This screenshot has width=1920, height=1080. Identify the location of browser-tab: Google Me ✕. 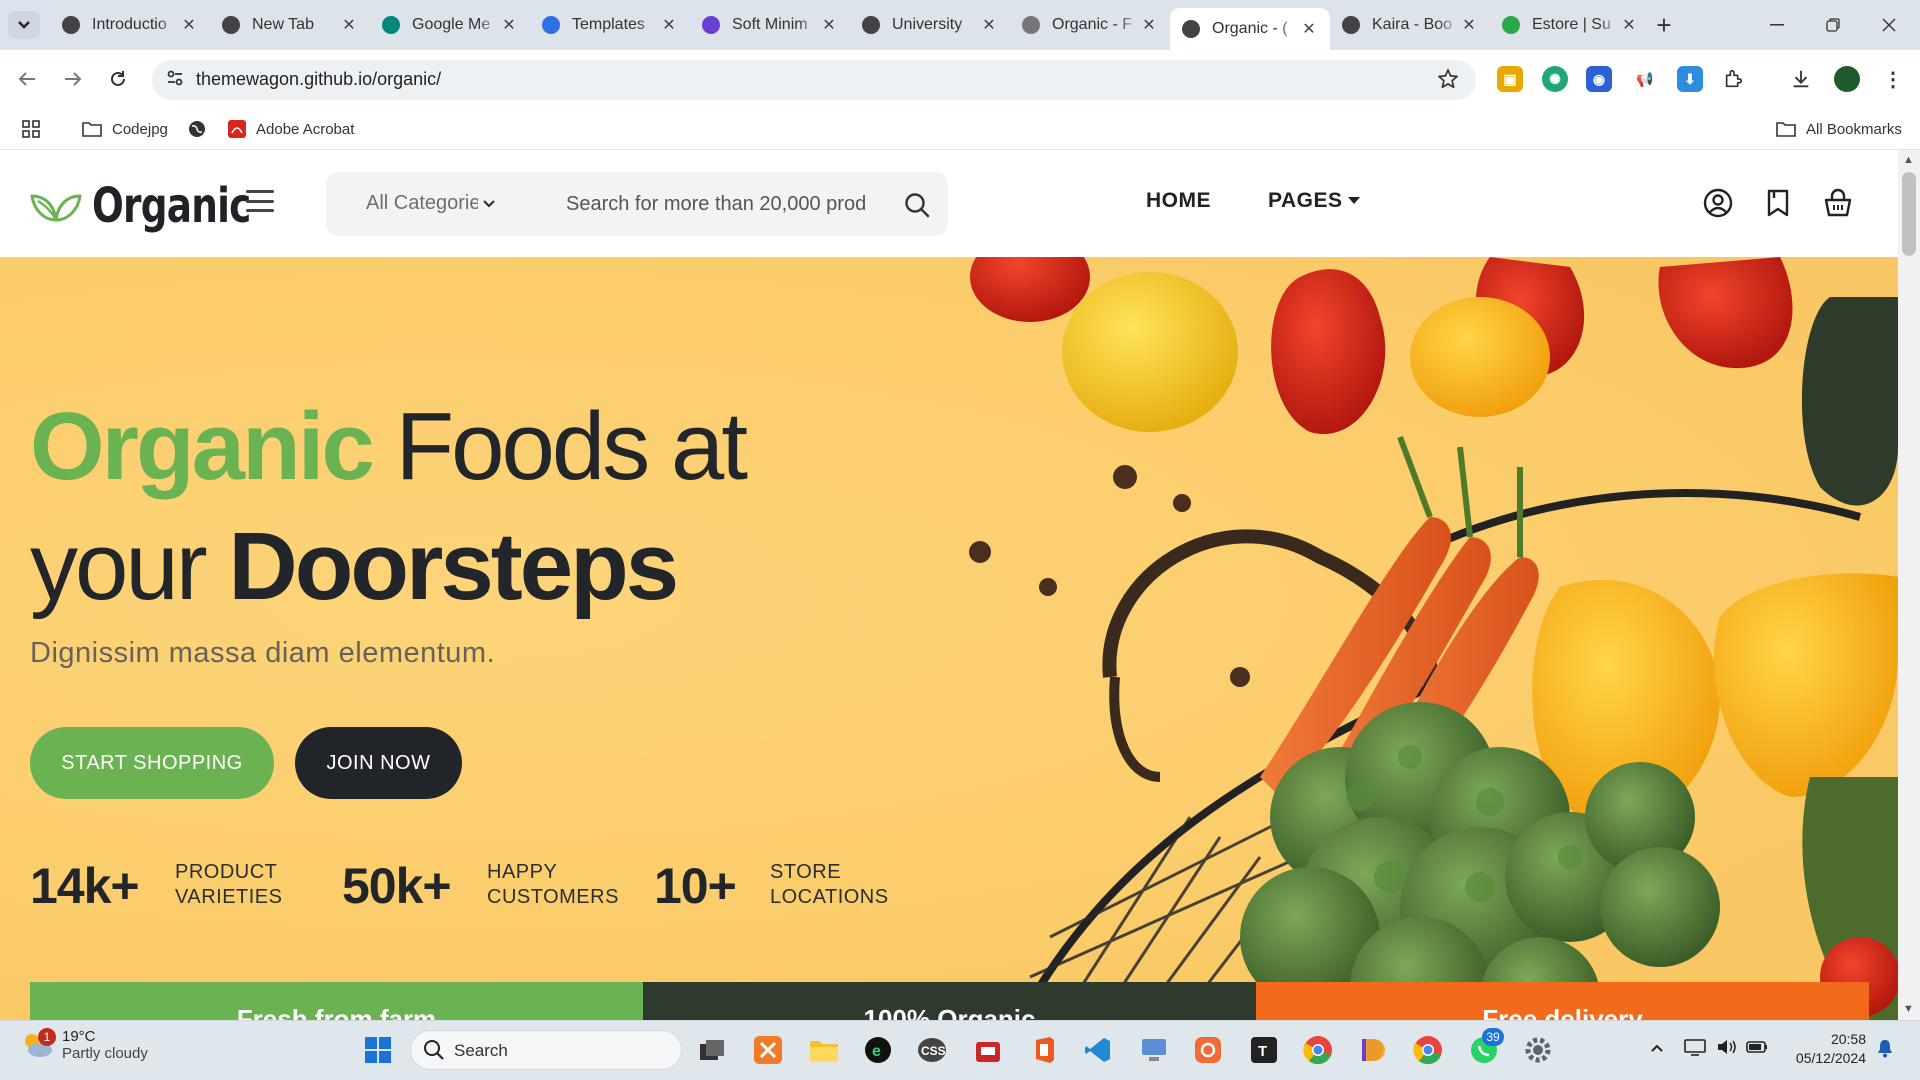
(450, 25).